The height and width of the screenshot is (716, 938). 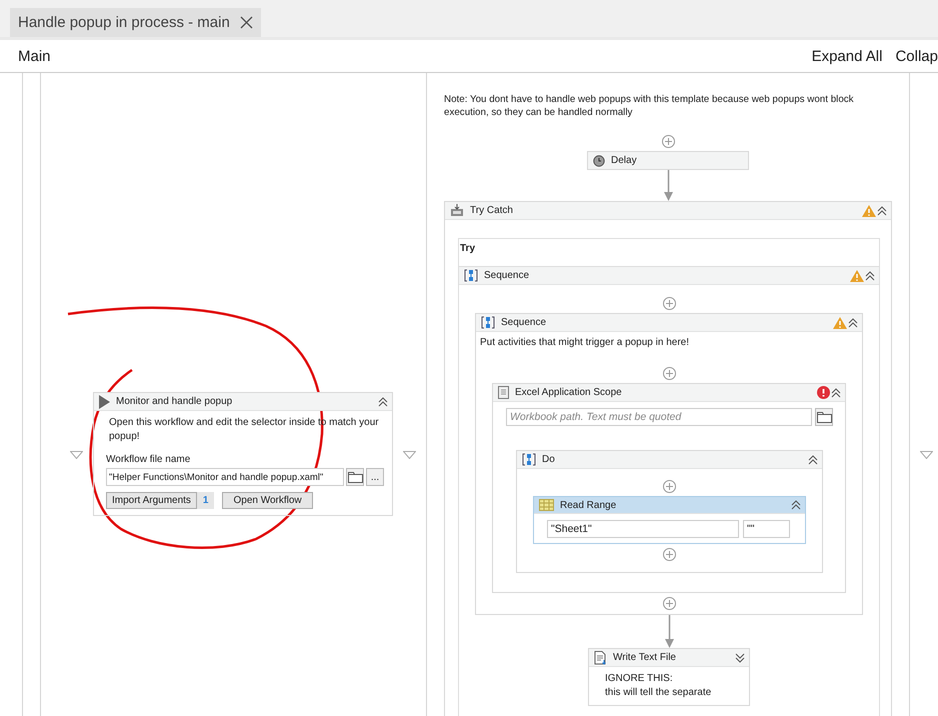 What do you see at coordinates (225, 477) in the screenshot?
I see `file-name-field: "Helper Functions\Monitor and handle popup.xaml"` at bounding box center [225, 477].